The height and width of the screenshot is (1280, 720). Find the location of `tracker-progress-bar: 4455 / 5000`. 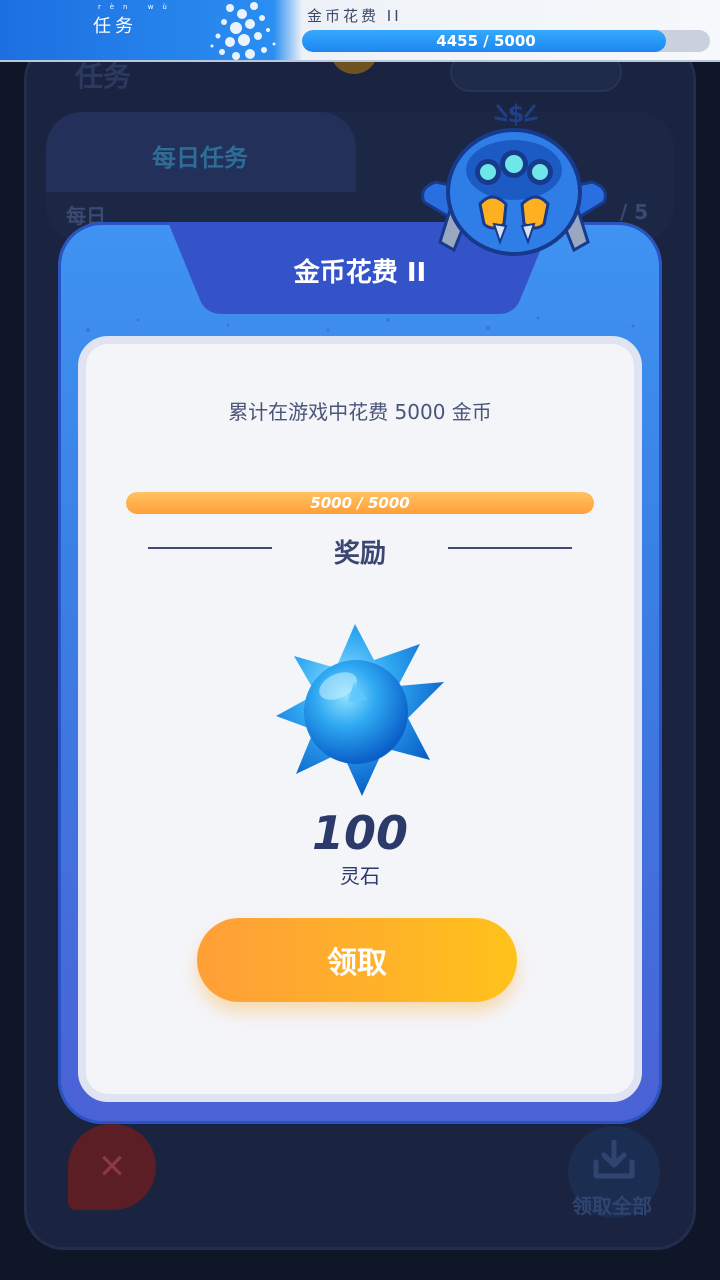

tracker-progress-bar: 4455 / 5000 is located at coordinates (506, 41).